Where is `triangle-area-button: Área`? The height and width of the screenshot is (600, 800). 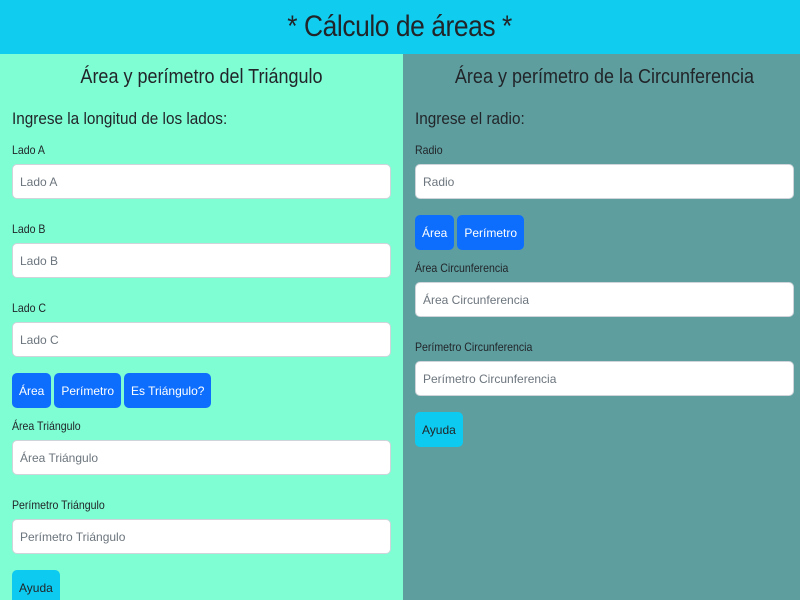
triangle-area-button: Área is located at coordinates (32, 390).